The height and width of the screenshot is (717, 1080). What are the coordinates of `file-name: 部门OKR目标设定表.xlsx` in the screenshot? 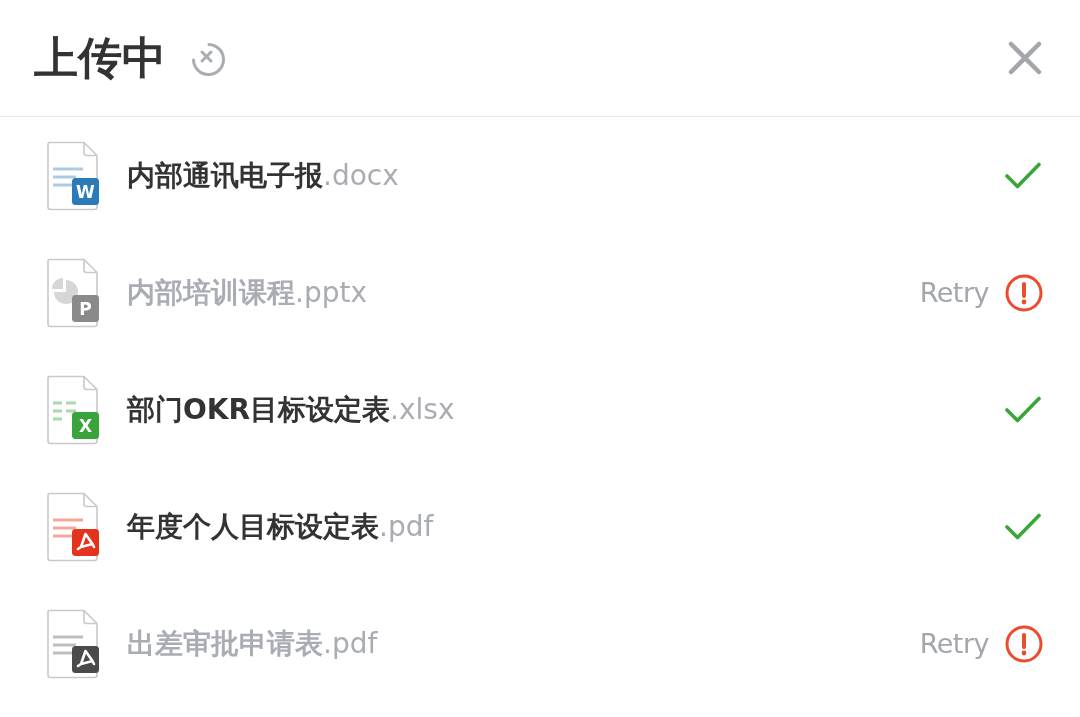 It's located at (291, 409).